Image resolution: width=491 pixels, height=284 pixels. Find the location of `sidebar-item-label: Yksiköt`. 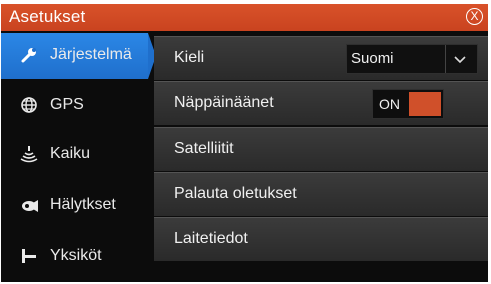

sidebar-item-label: Yksiköt is located at coordinates (76, 255).